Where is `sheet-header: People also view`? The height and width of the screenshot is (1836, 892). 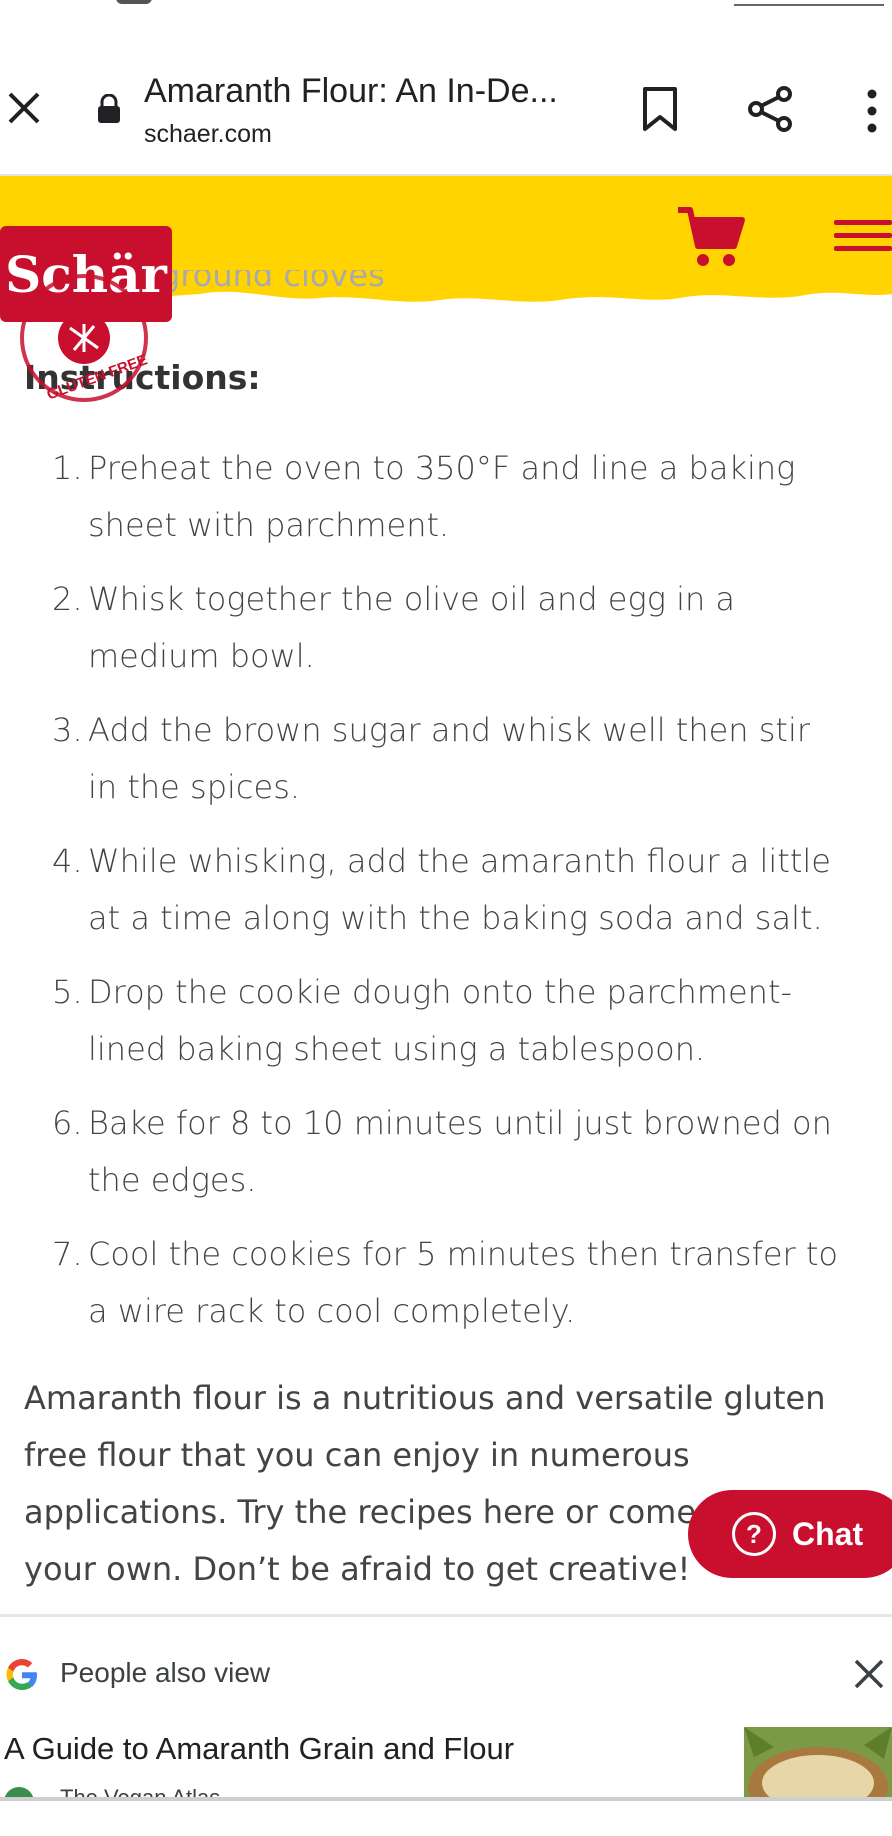
sheet-header: People also view is located at coordinates (165, 1672).